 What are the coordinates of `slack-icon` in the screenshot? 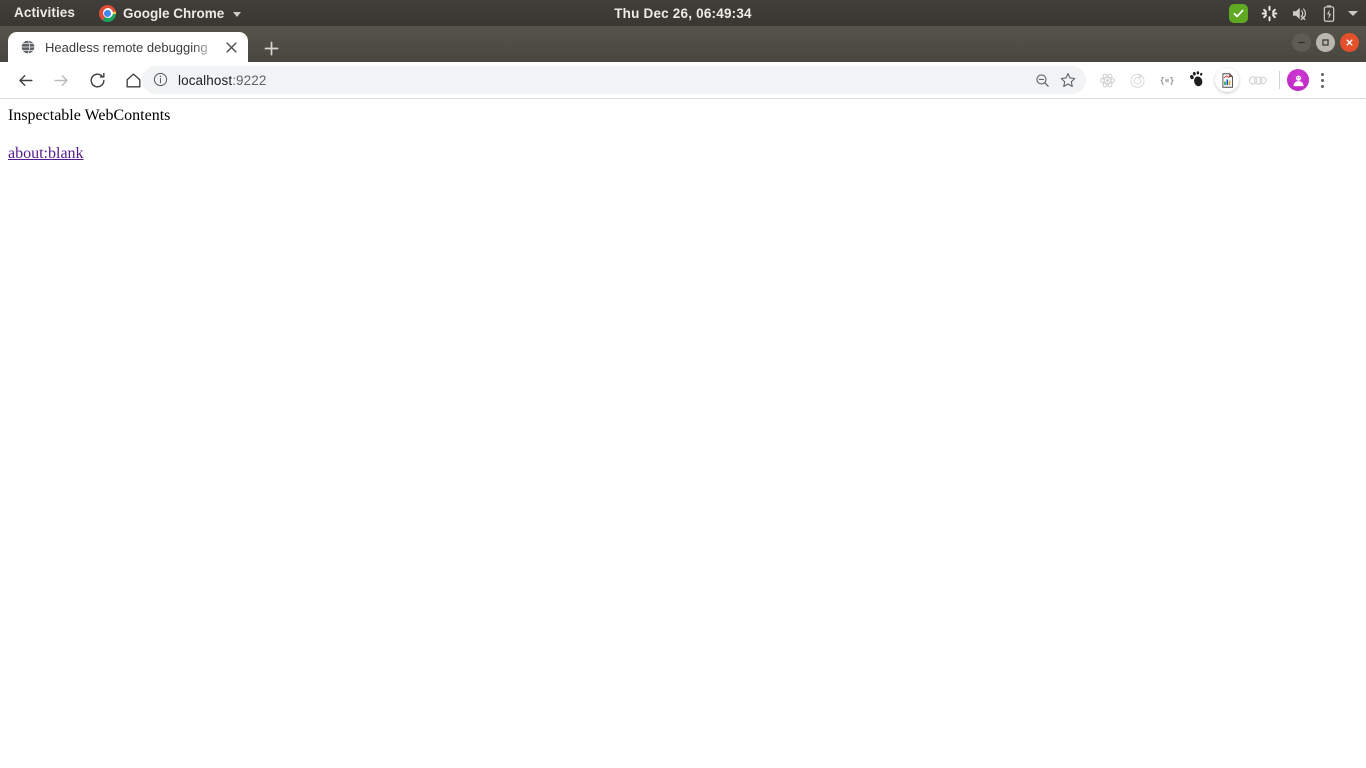 It's located at (1269, 13).